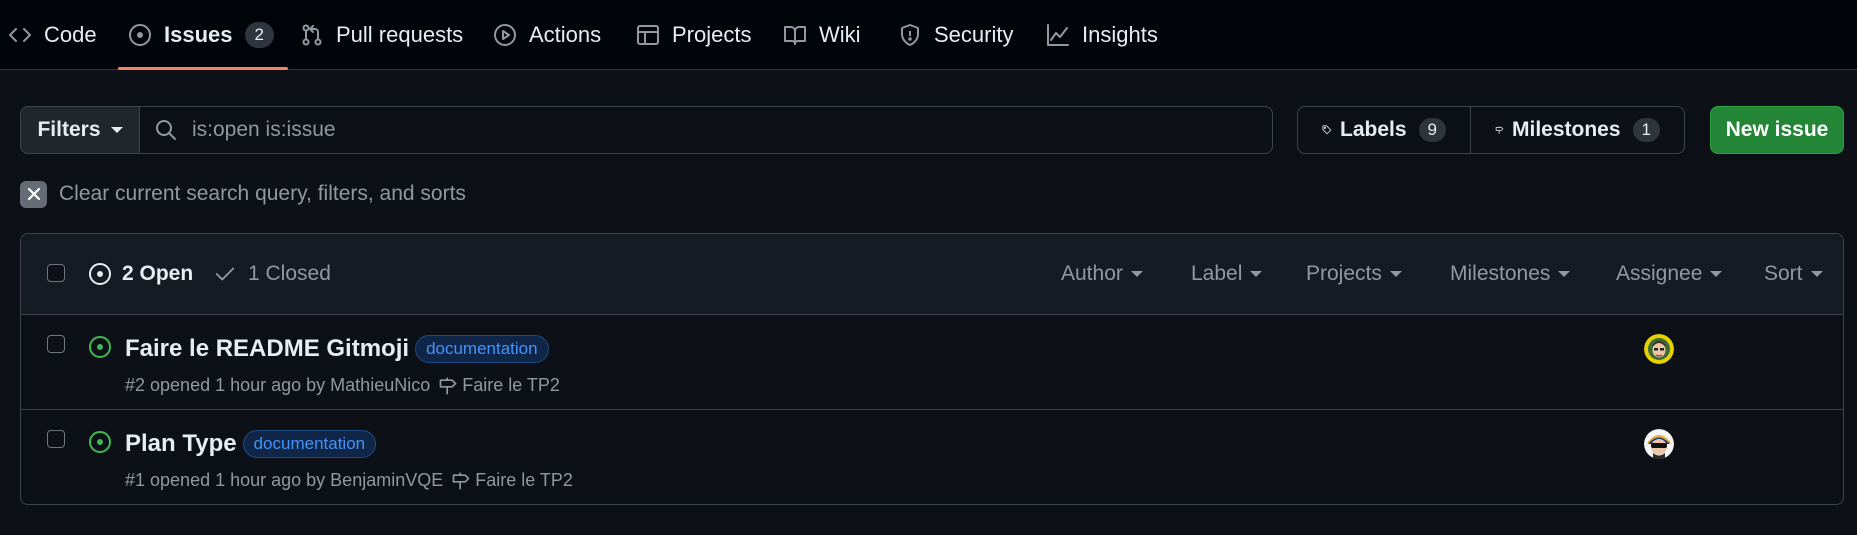  I want to click on tab-projects: Projects, so click(693, 35).